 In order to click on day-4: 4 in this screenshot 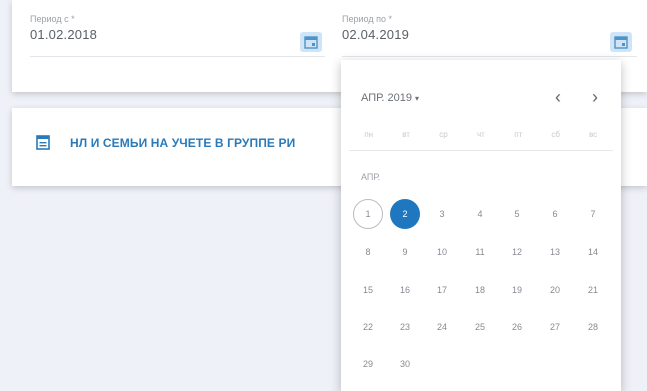, I will do `click(480, 214)`.